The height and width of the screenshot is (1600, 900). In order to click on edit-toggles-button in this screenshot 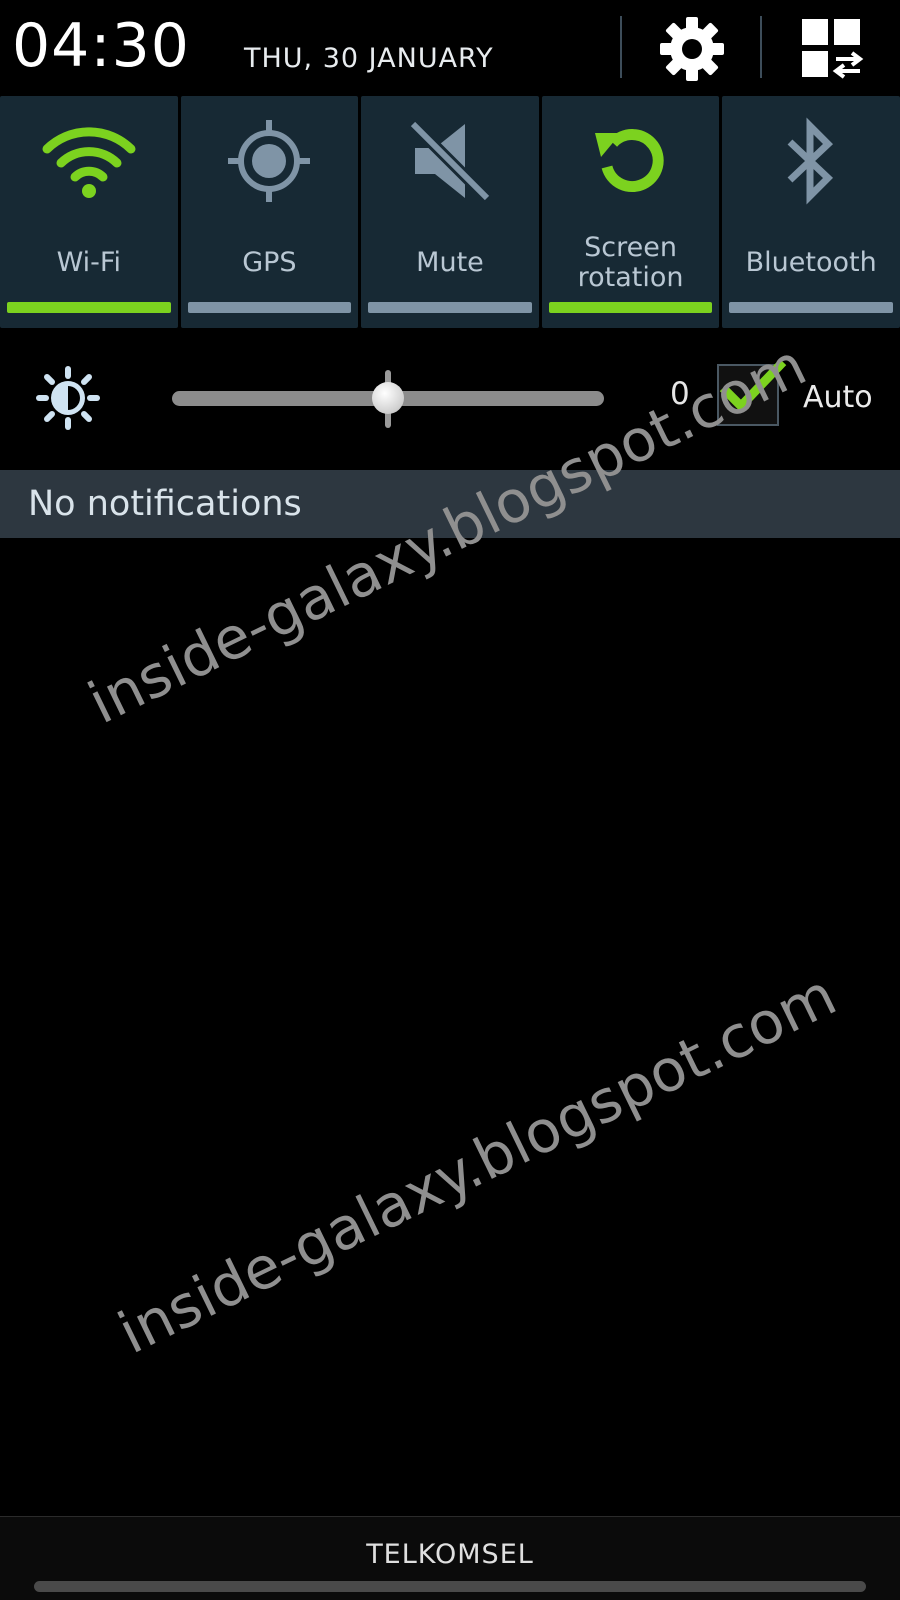, I will do `click(832, 49)`.